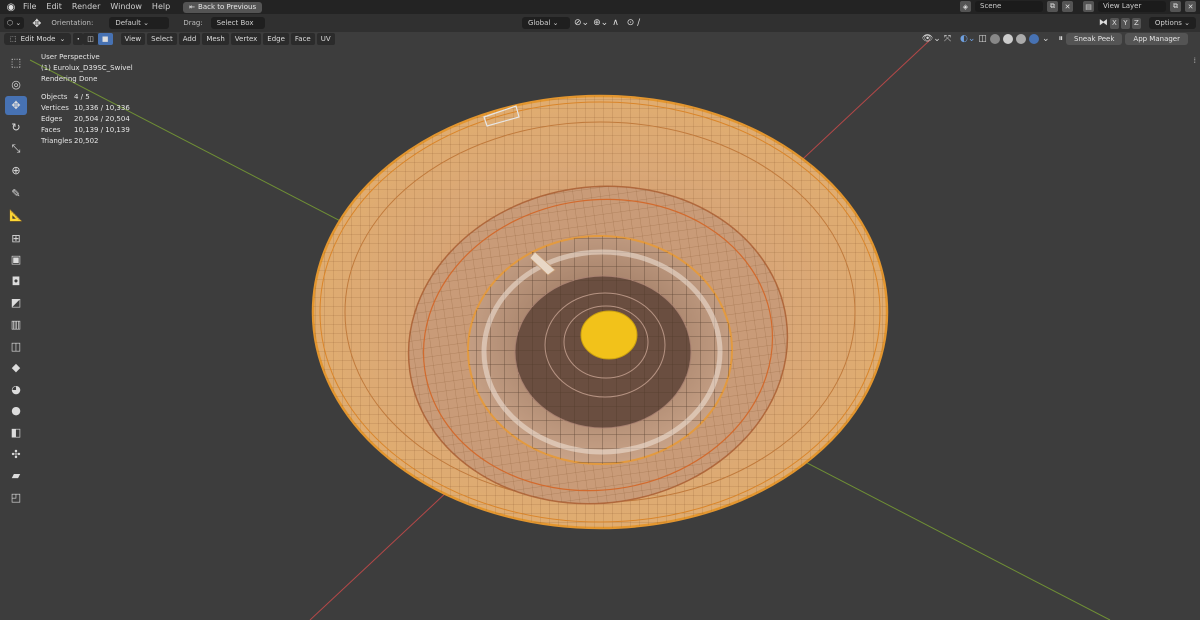 This screenshot has height=620, width=1200. I want to click on measure-tool-icon: 📐, so click(16, 215).